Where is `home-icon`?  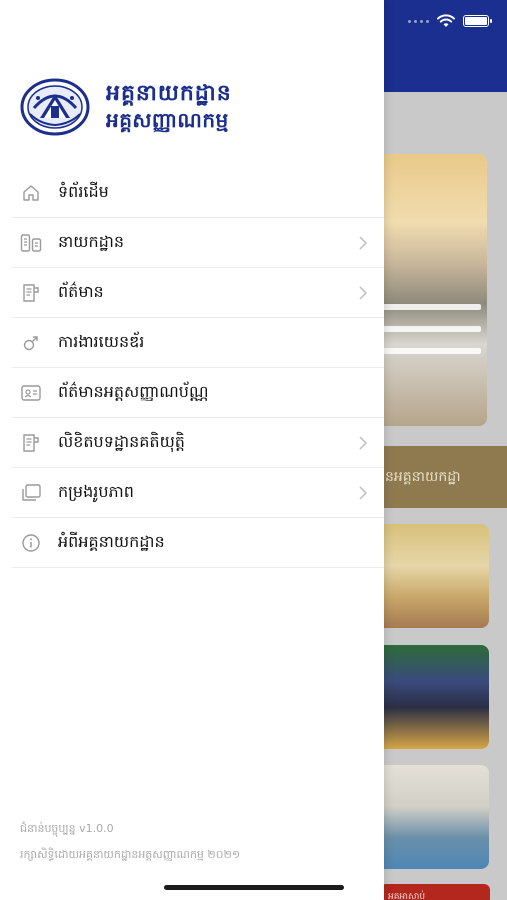
home-icon is located at coordinates (31, 193).